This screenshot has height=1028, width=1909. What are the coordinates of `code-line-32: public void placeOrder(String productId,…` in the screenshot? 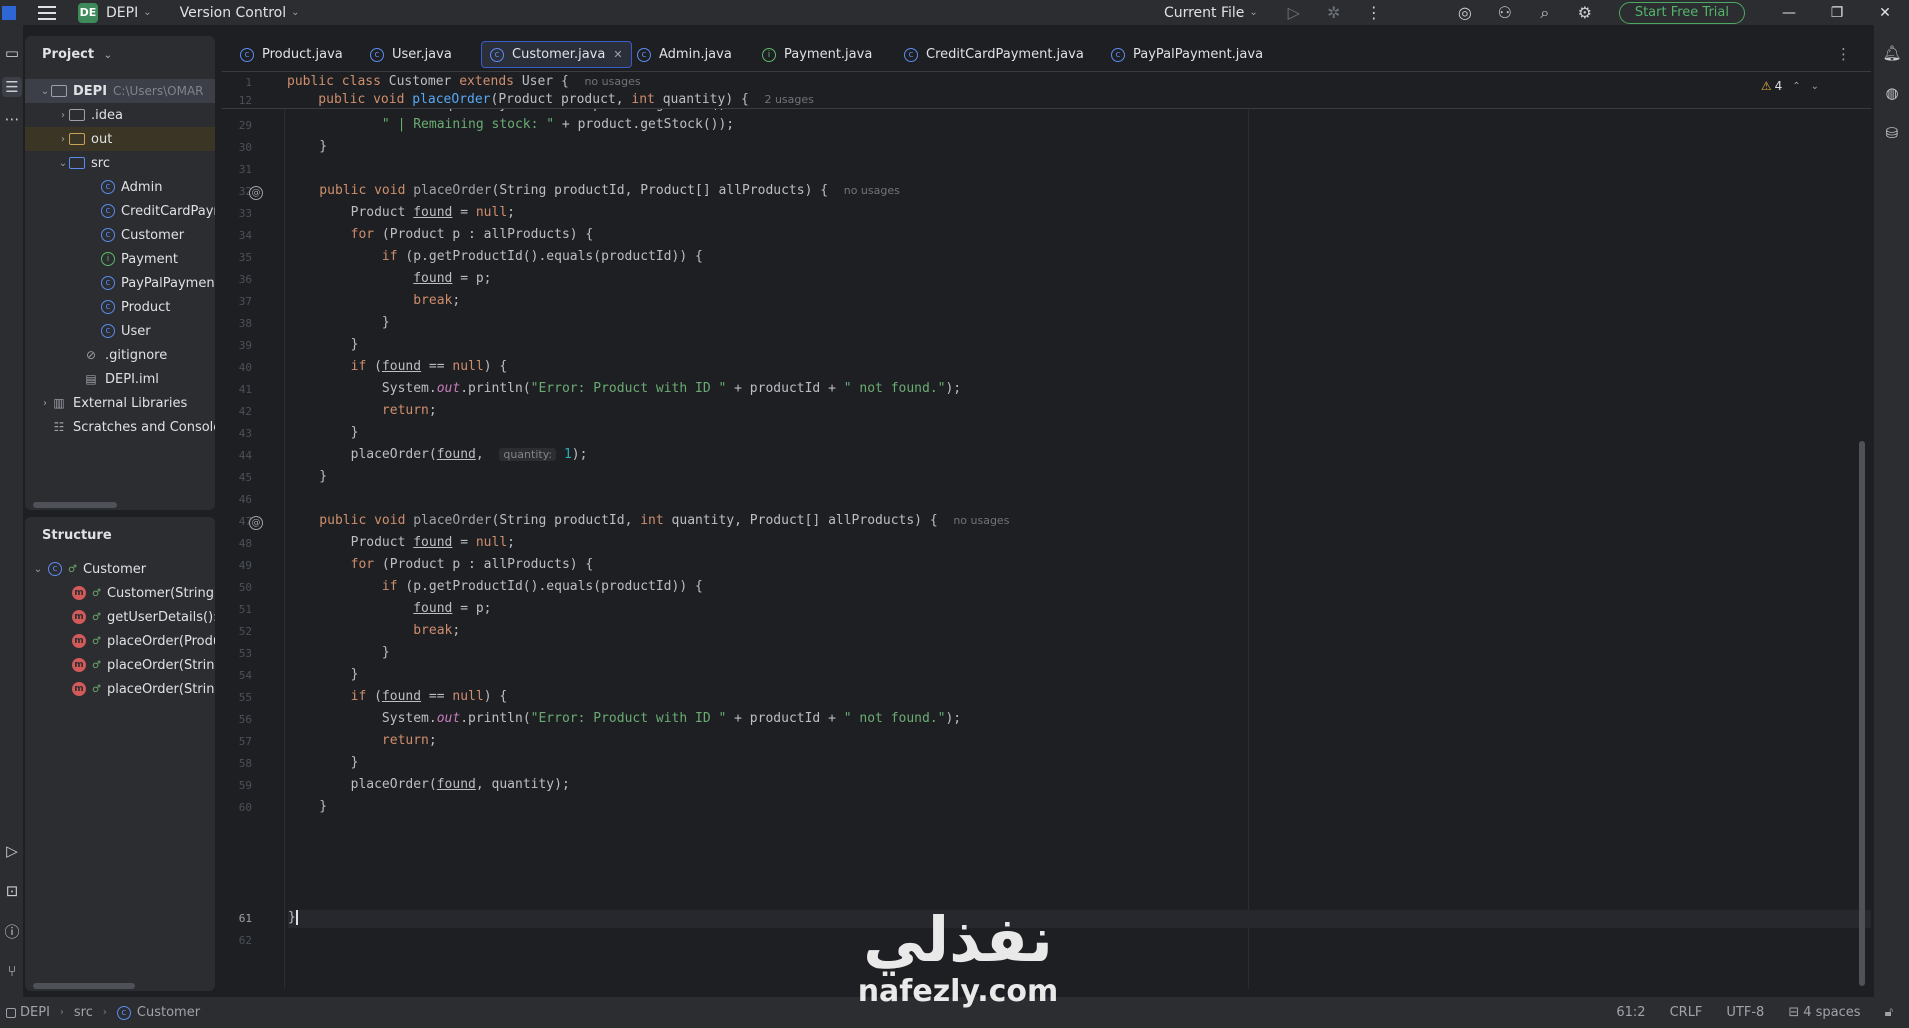 It's located at (594, 190).